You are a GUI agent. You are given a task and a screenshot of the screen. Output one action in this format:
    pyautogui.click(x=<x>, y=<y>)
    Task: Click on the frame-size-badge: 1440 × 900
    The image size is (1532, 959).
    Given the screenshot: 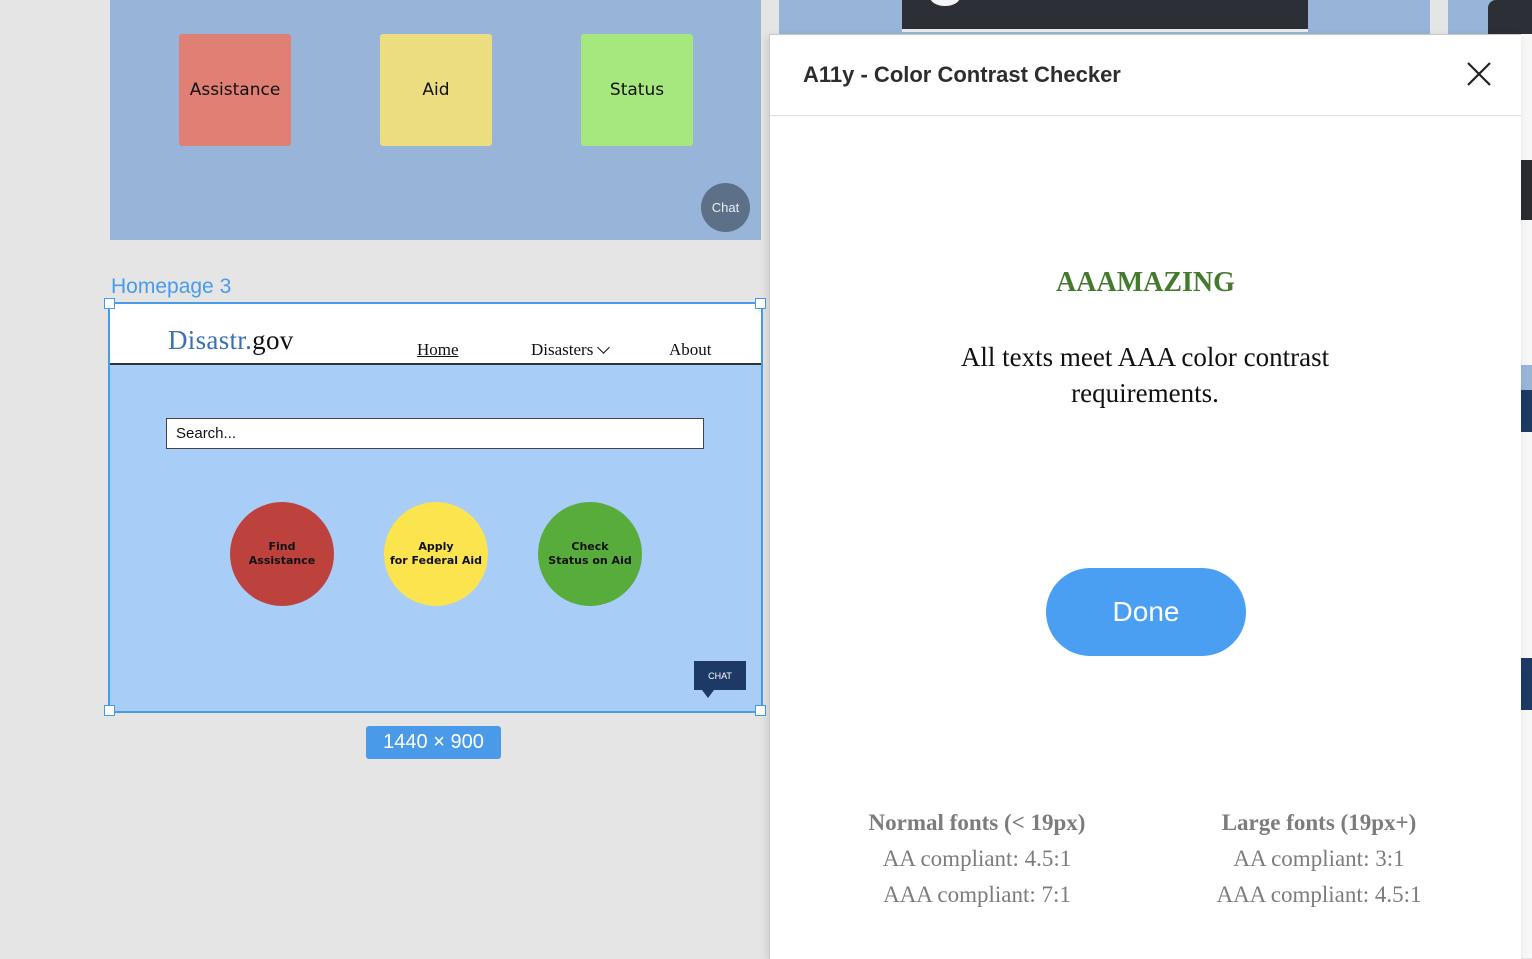 What is the action you would take?
    pyautogui.click(x=433, y=742)
    